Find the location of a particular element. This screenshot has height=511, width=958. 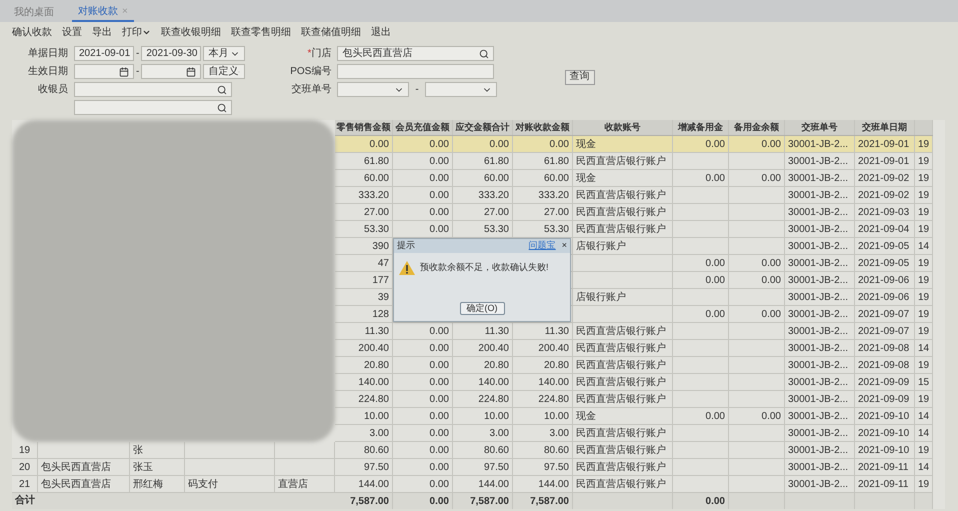

total-label: 合计 is located at coordinates (25, 501).